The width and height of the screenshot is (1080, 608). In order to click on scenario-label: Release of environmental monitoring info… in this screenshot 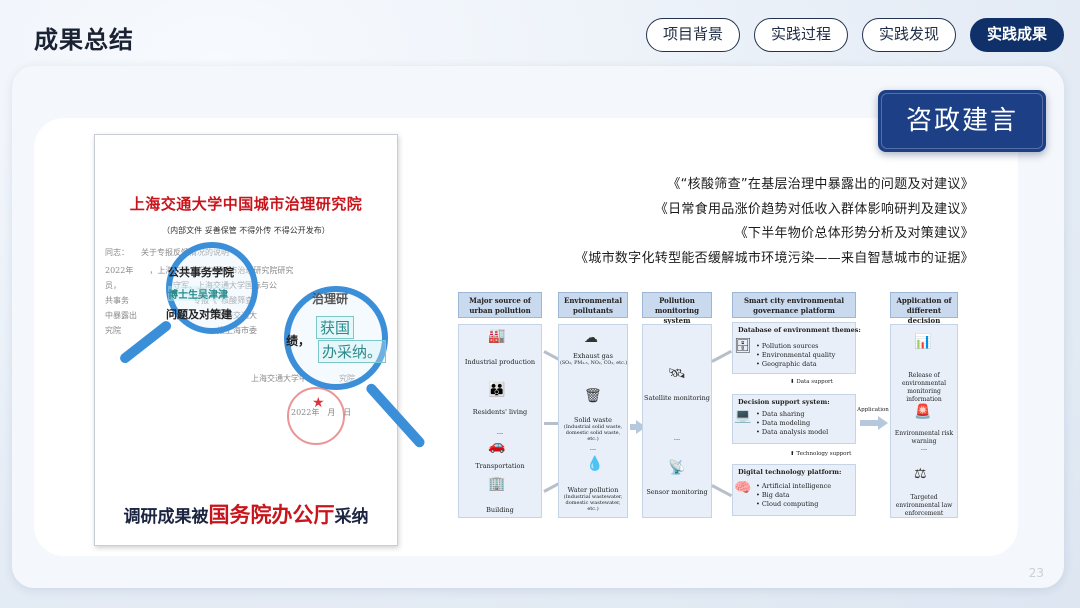, I will do `click(924, 387)`.